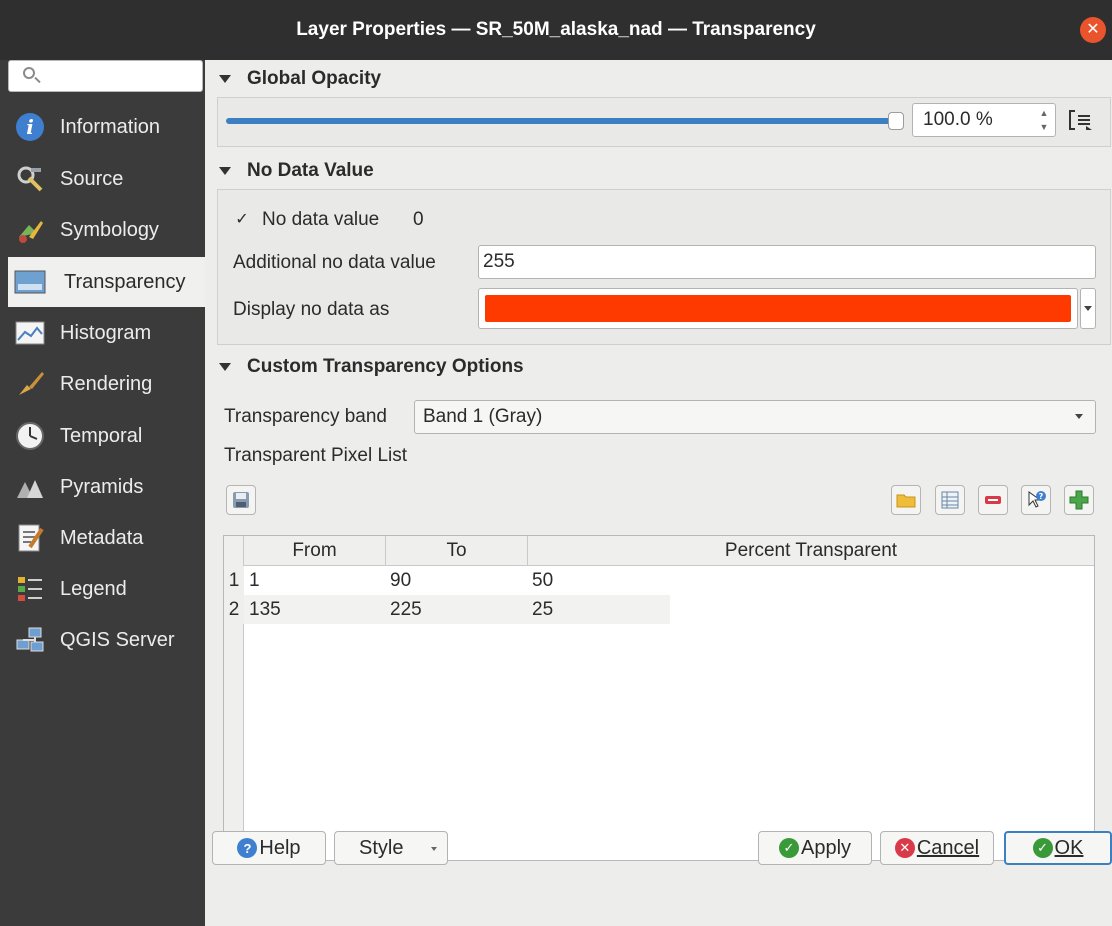  Describe the element at coordinates (659, 609) in the screenshot. I see `table-row: 2 135 225 25` at that location.